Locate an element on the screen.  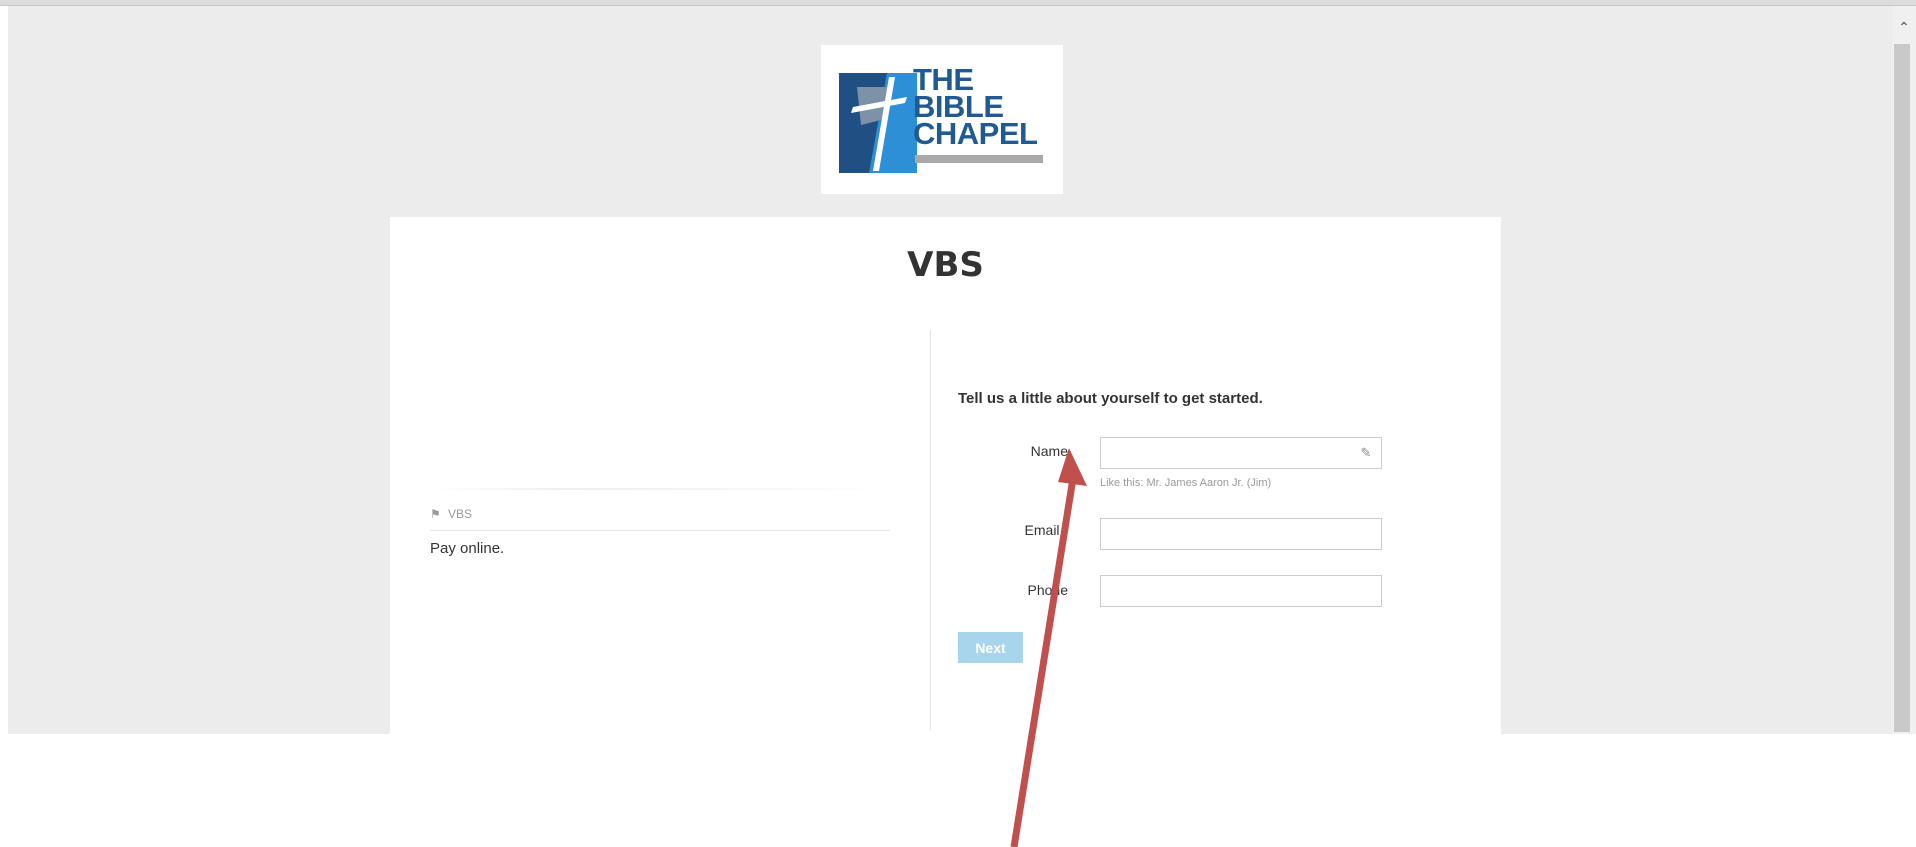
chevron-up-icon: ⌃ is located at coordinates (1904, 28).